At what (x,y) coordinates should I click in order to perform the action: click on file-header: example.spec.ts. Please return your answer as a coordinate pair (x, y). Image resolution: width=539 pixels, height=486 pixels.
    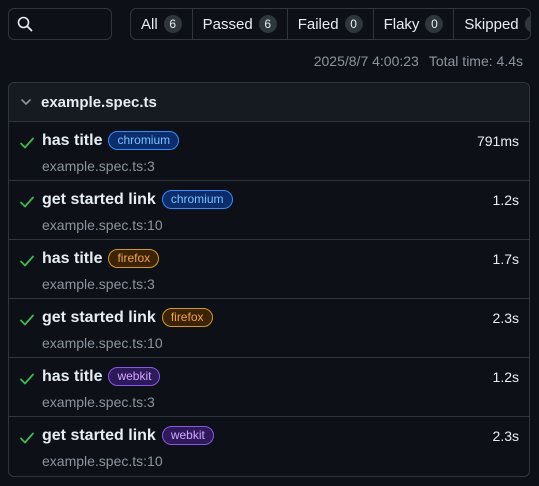
    Looking at the image, I should click on (269, 102).